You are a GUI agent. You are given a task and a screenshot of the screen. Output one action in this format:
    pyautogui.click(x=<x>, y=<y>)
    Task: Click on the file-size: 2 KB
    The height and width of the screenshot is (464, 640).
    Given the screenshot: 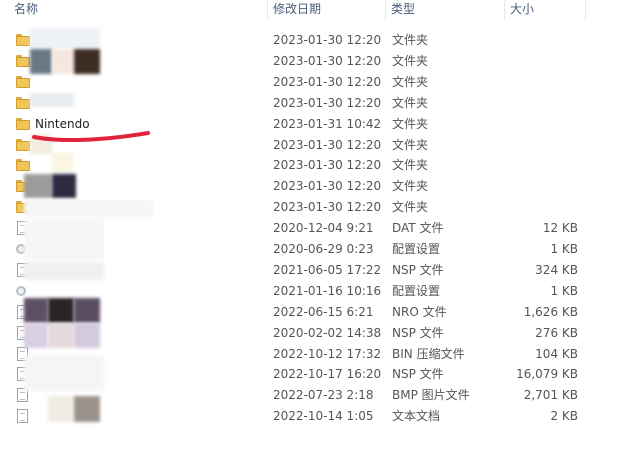 What is the action you would take?
    pyautogui.click(x=564, y=416)
    